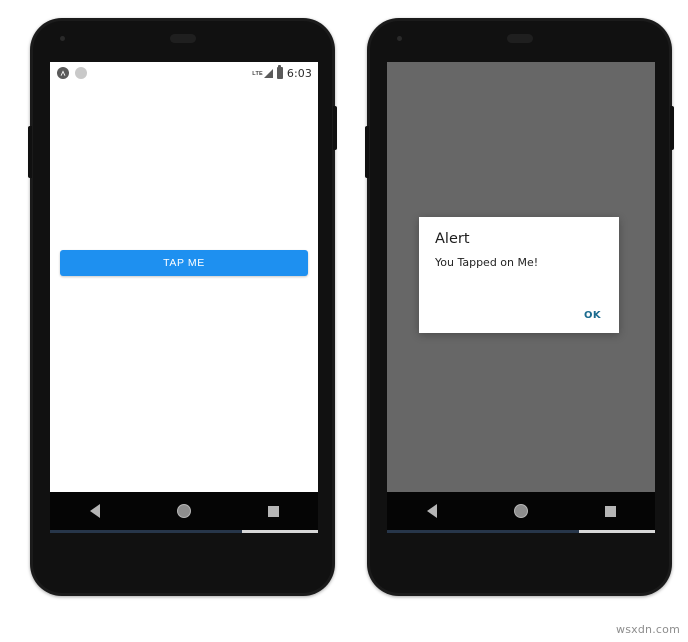 This screenshot has width=688, height=642. Describe the element at coordinates (487, 262) in the screenshot. I see `alert-dialog-message: You Tapped on Me!` at that location.